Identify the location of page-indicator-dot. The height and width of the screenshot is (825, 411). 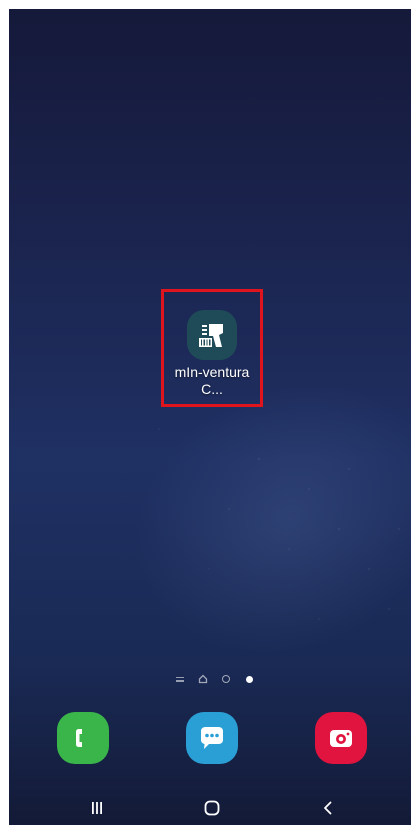
(226, 679).